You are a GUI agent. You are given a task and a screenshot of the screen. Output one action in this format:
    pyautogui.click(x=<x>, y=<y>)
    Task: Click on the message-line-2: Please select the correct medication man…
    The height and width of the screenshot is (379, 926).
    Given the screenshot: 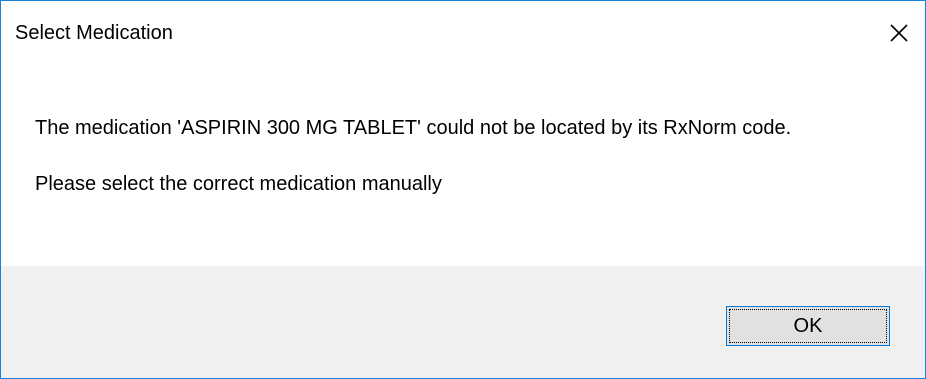 What is the action you would take?
    pyautogui.click(x=238, y=184)
    